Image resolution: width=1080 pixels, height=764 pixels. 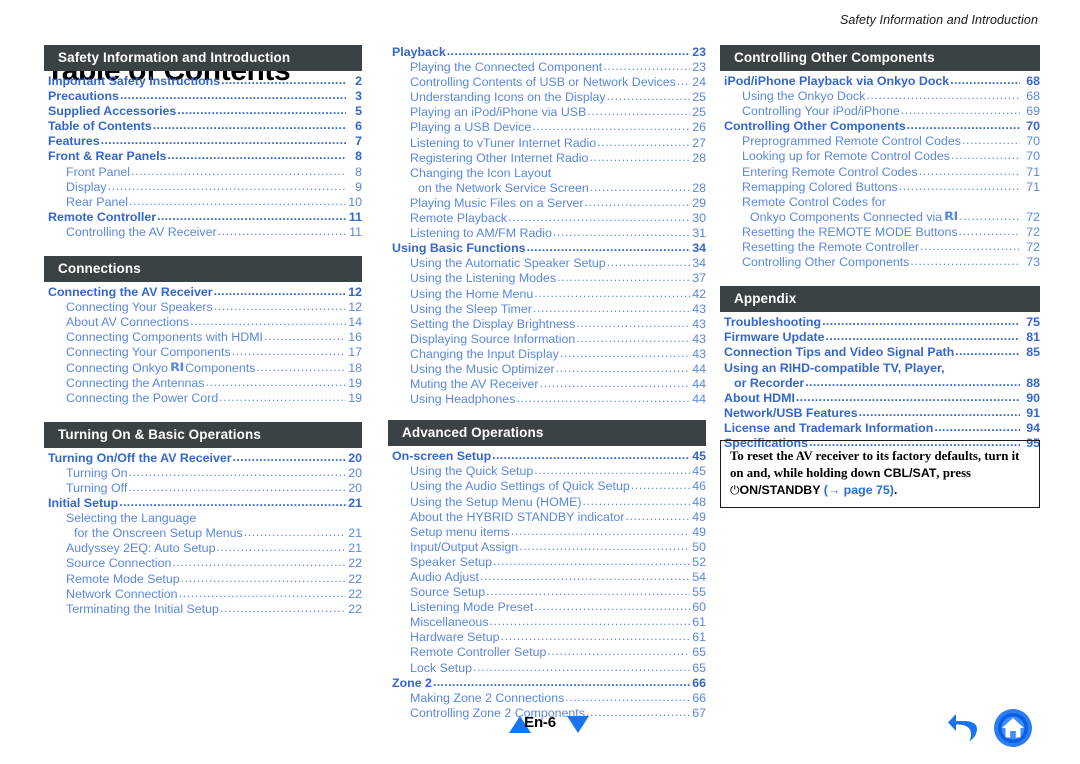 I want to click on toc-entry: Connection Tips and Video Signal Path 85, so click(x=880, y=352).